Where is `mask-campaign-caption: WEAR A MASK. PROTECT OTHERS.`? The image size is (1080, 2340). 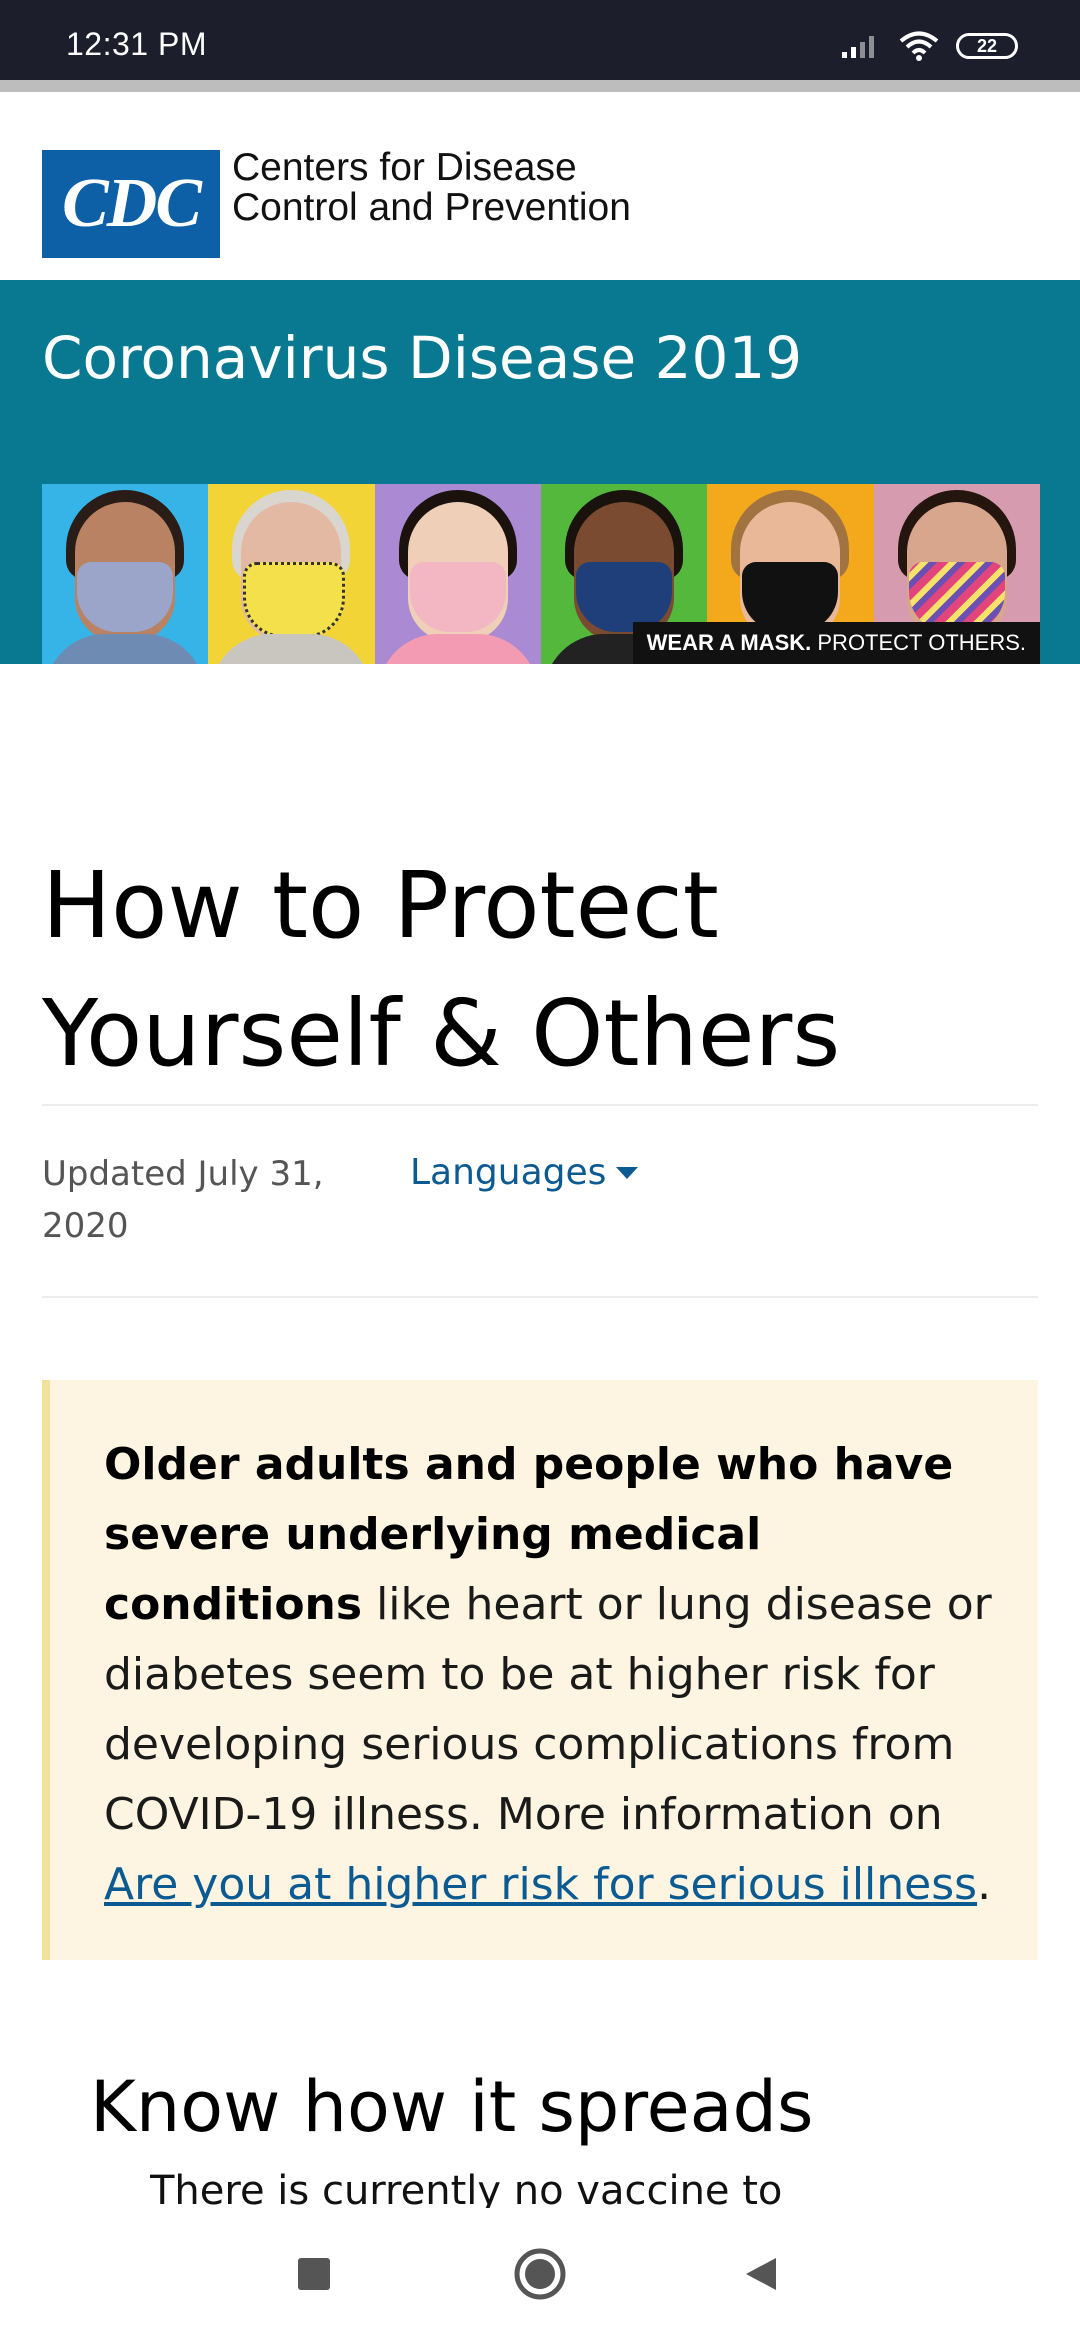 mask-campaign-caption: WEAR A MASK. PROTECT OTHERS. is located at coordinates (836, 643).